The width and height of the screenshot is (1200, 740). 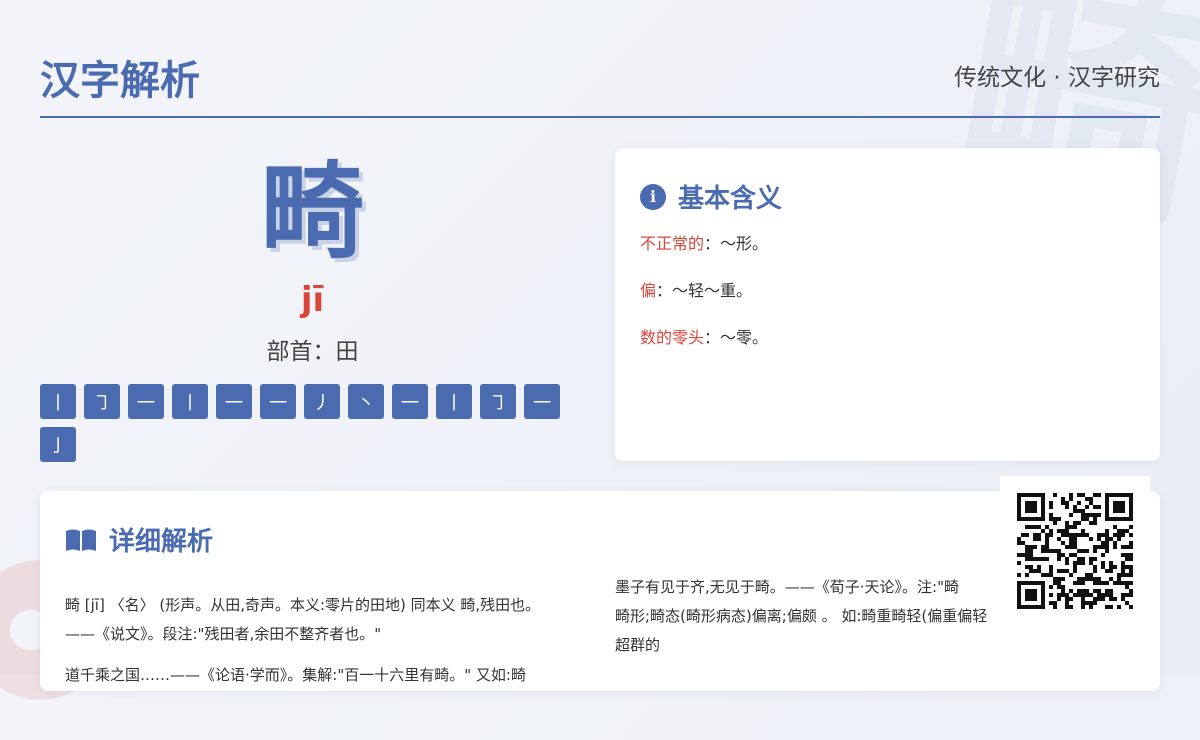 What do you see at coordinates (325, 655) in the screenshot?
I see `detail-line` at bounding box center [325, 655].